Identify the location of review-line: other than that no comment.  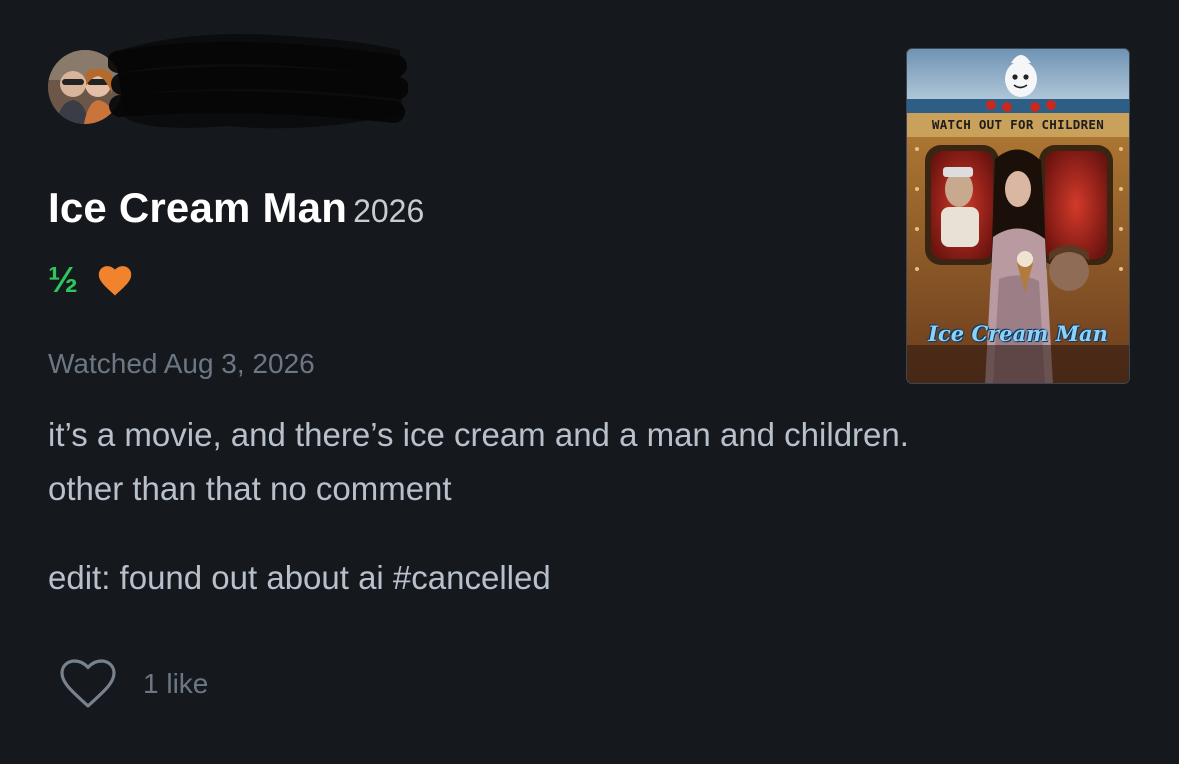
(250, 488).